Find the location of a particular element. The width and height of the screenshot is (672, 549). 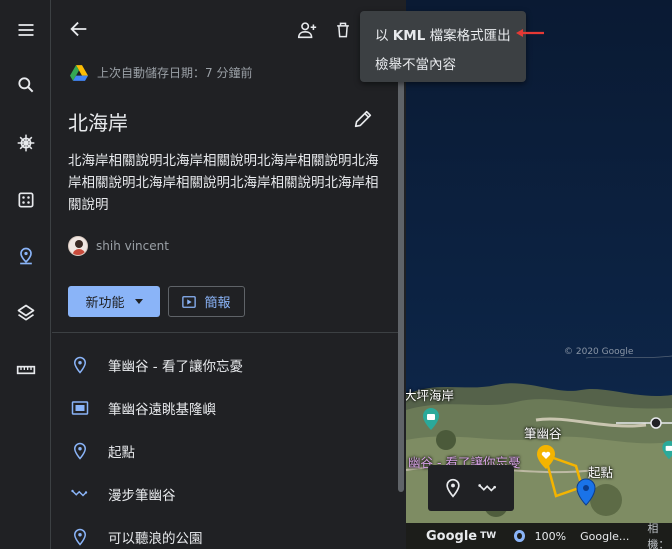

feature-item: 起點 is located at coordinates (225, 451).